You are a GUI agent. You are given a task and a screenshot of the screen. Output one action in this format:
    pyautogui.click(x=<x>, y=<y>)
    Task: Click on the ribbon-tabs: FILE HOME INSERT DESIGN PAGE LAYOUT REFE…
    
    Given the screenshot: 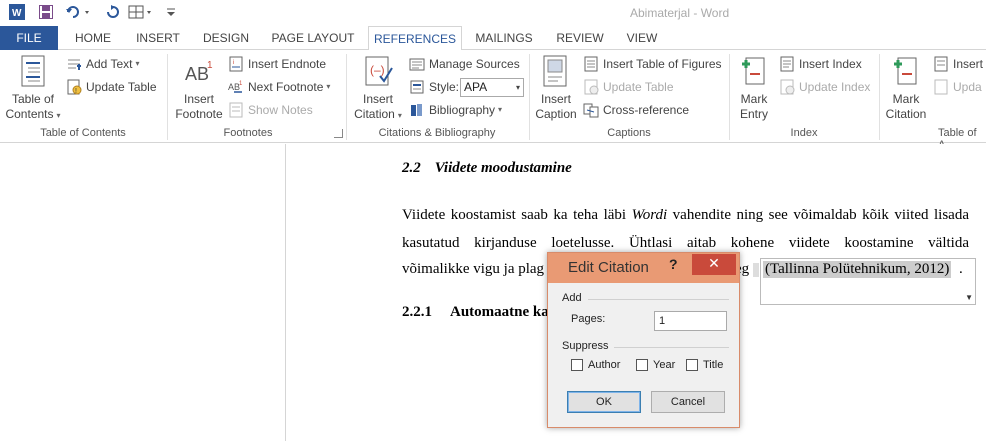 What is the action you would take?
    pyautogui.click(x=493, y=38)
    